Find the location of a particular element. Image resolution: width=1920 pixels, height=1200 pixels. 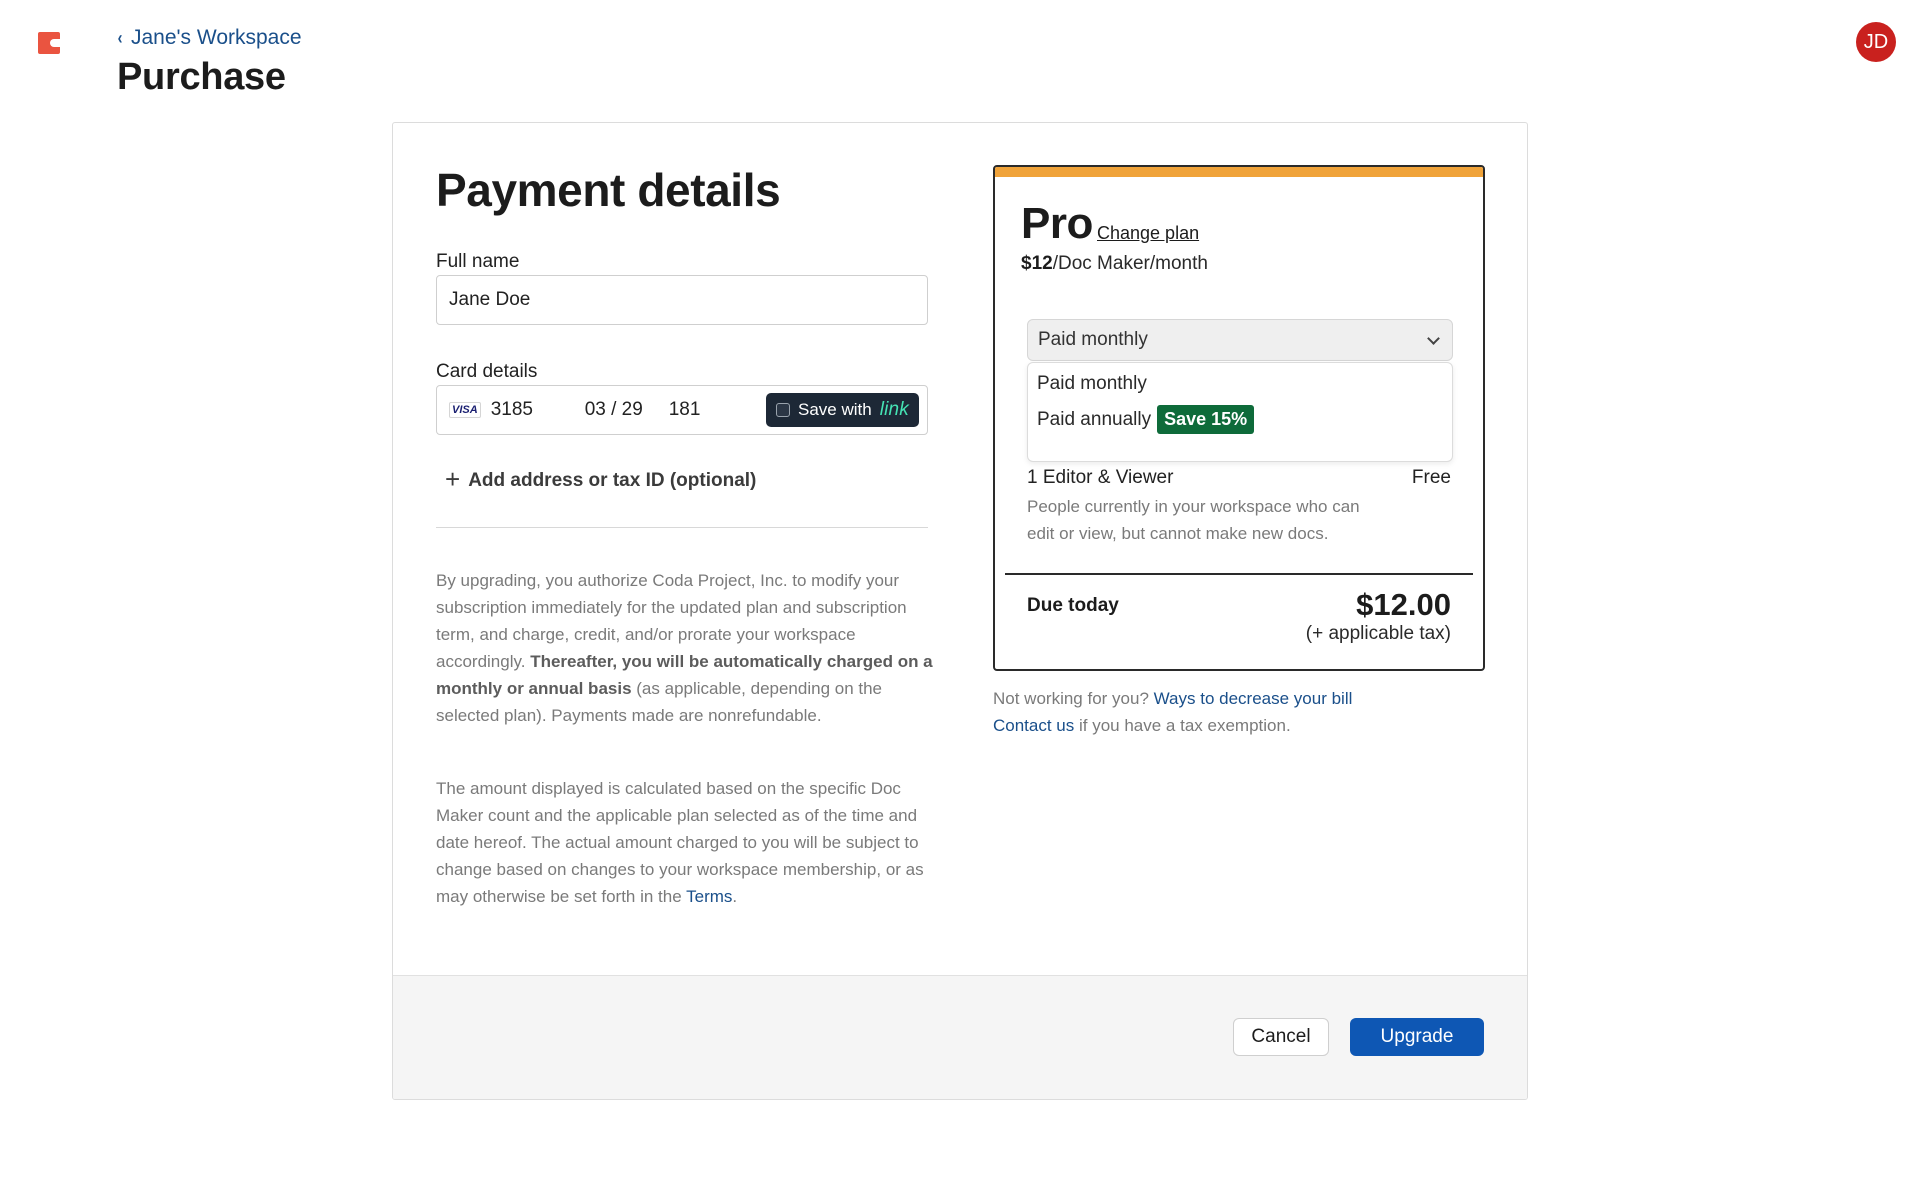

help-text: if you have a tax exemption. is located at coordinates (1182, 725).